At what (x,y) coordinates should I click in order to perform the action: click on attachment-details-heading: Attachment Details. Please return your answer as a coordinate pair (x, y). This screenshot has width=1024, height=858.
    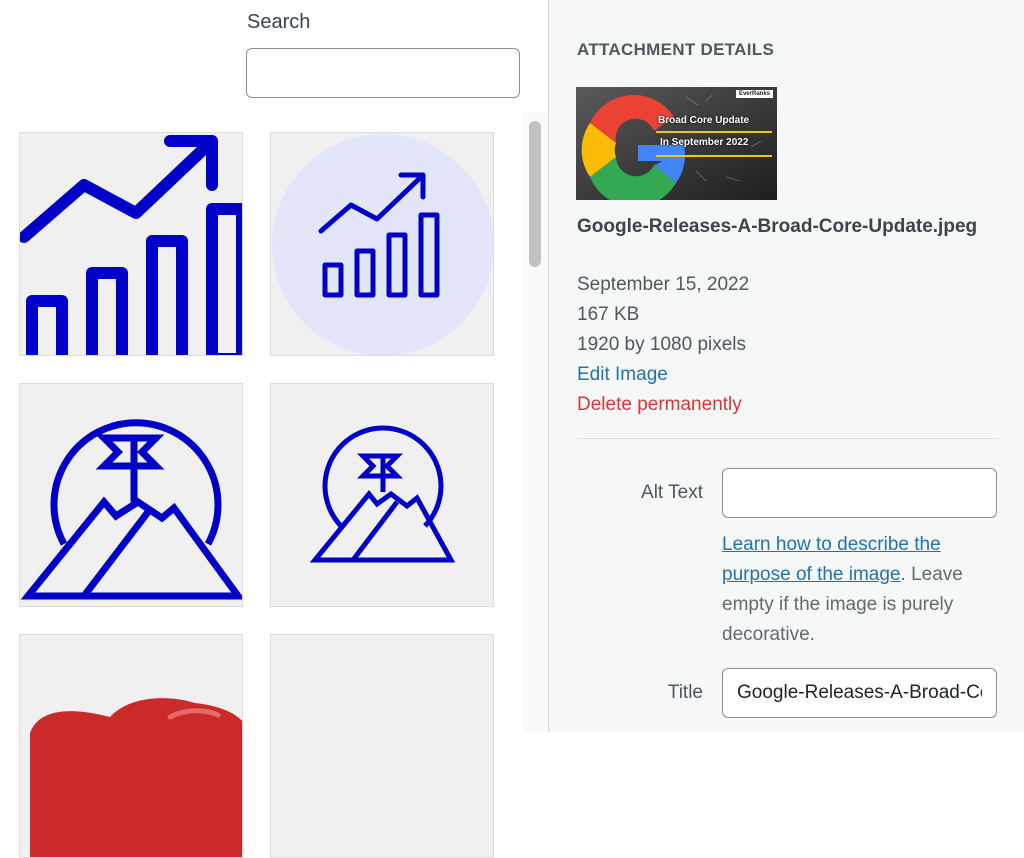
    Looking at the image, I should click on (676, 49).